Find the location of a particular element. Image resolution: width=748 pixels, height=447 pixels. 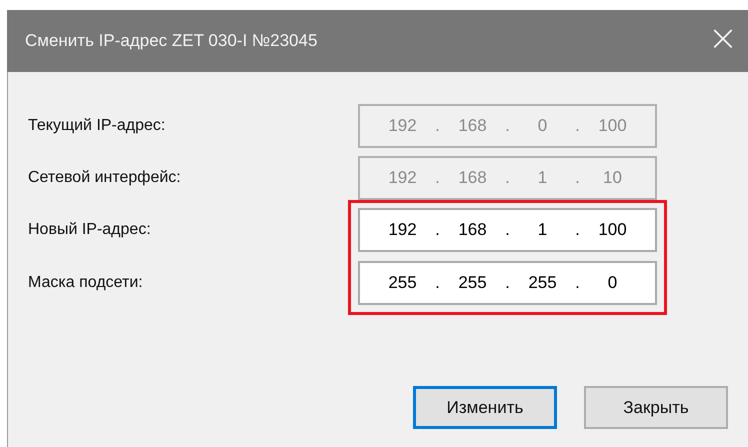

close-button: × is located at coordinates (723, 41).